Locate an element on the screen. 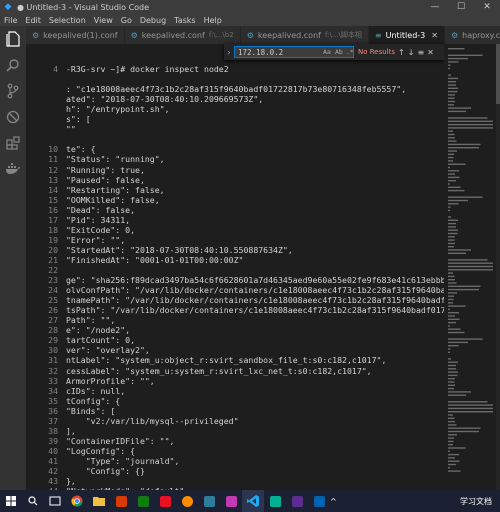 This screenshot has width=500, height=512. toggle-replace-icon: › is located at coordinates (229, 52).